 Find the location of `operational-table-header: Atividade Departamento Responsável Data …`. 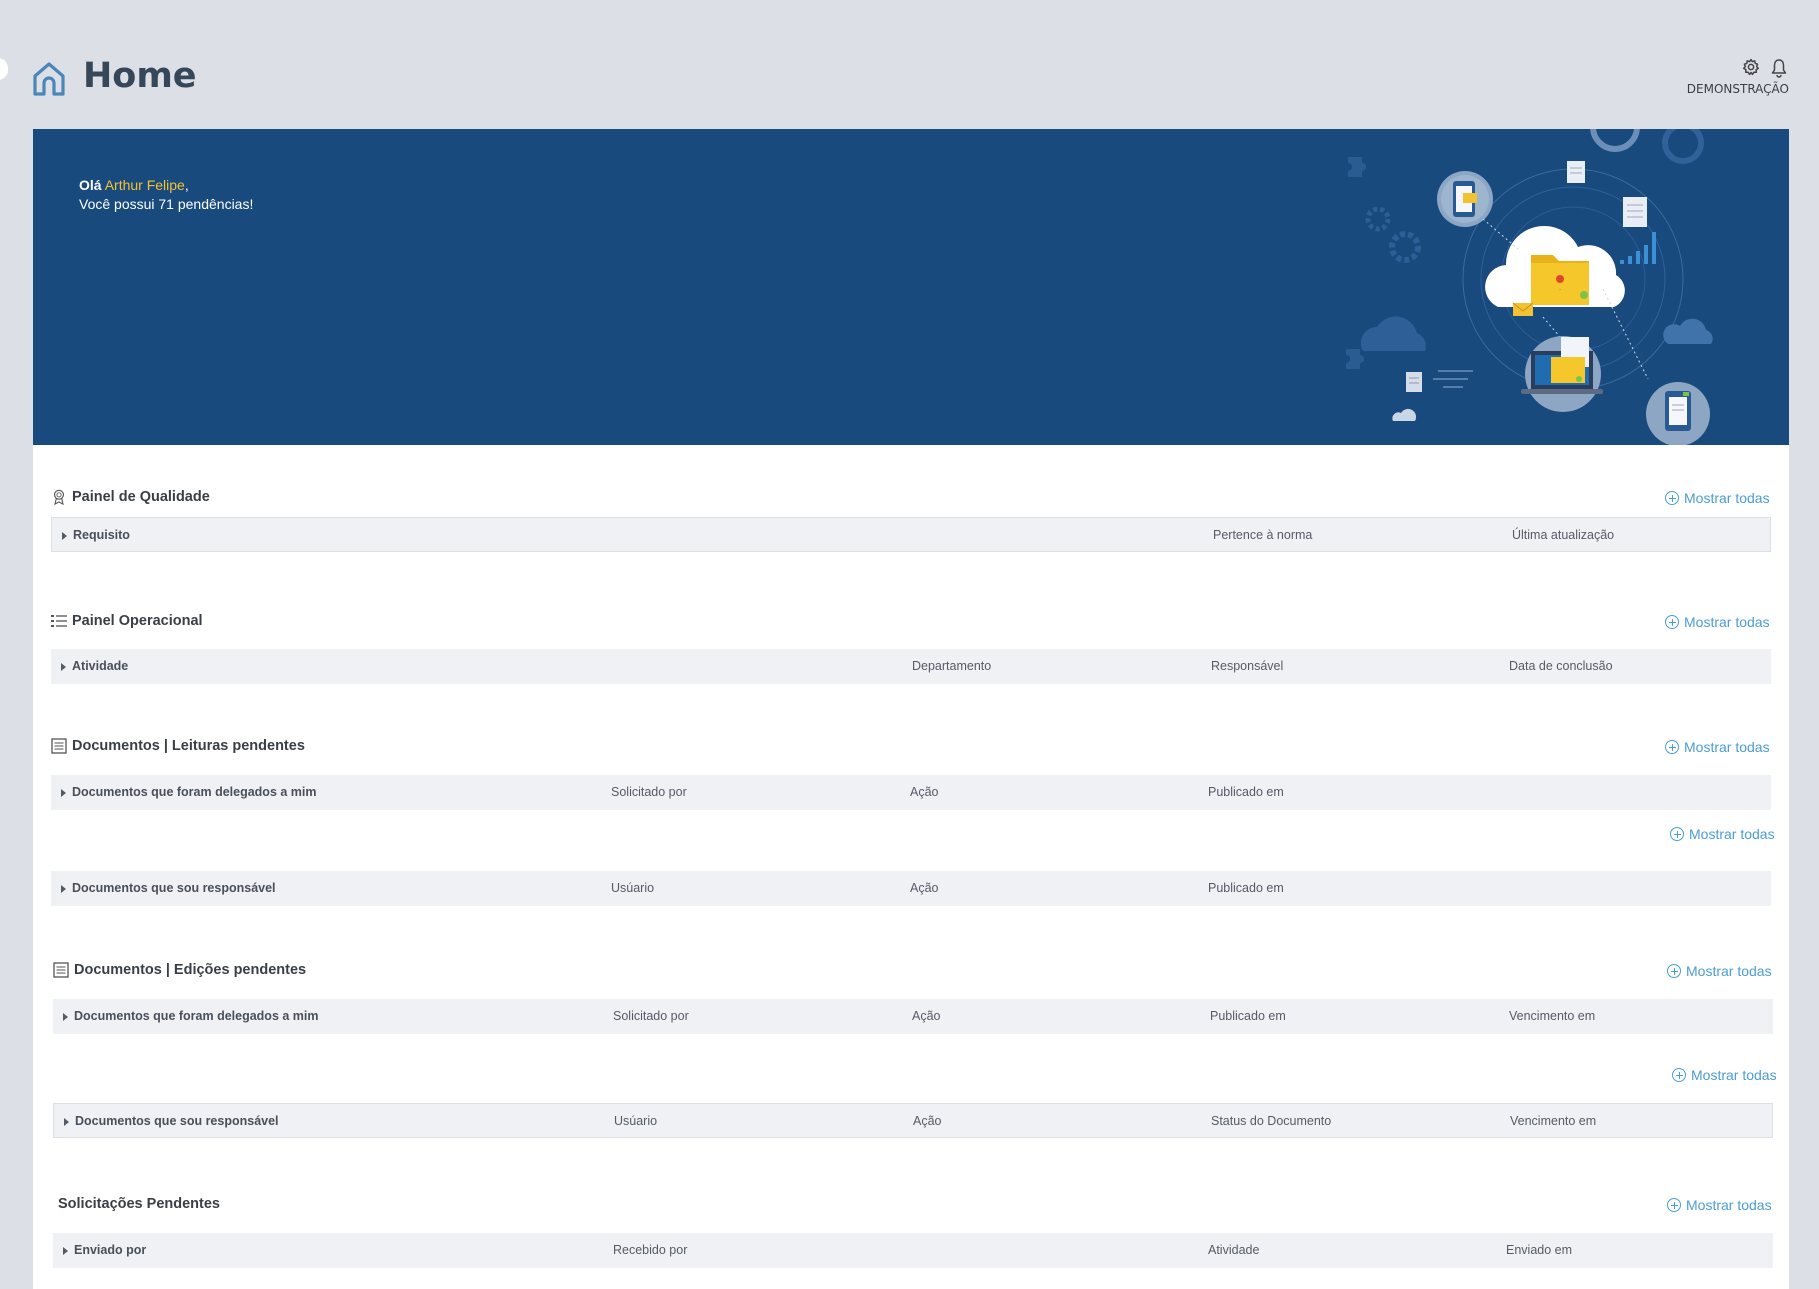

operational-table-header: Atividade Departamento Responsável Data … is located at coordinates (911, 666).